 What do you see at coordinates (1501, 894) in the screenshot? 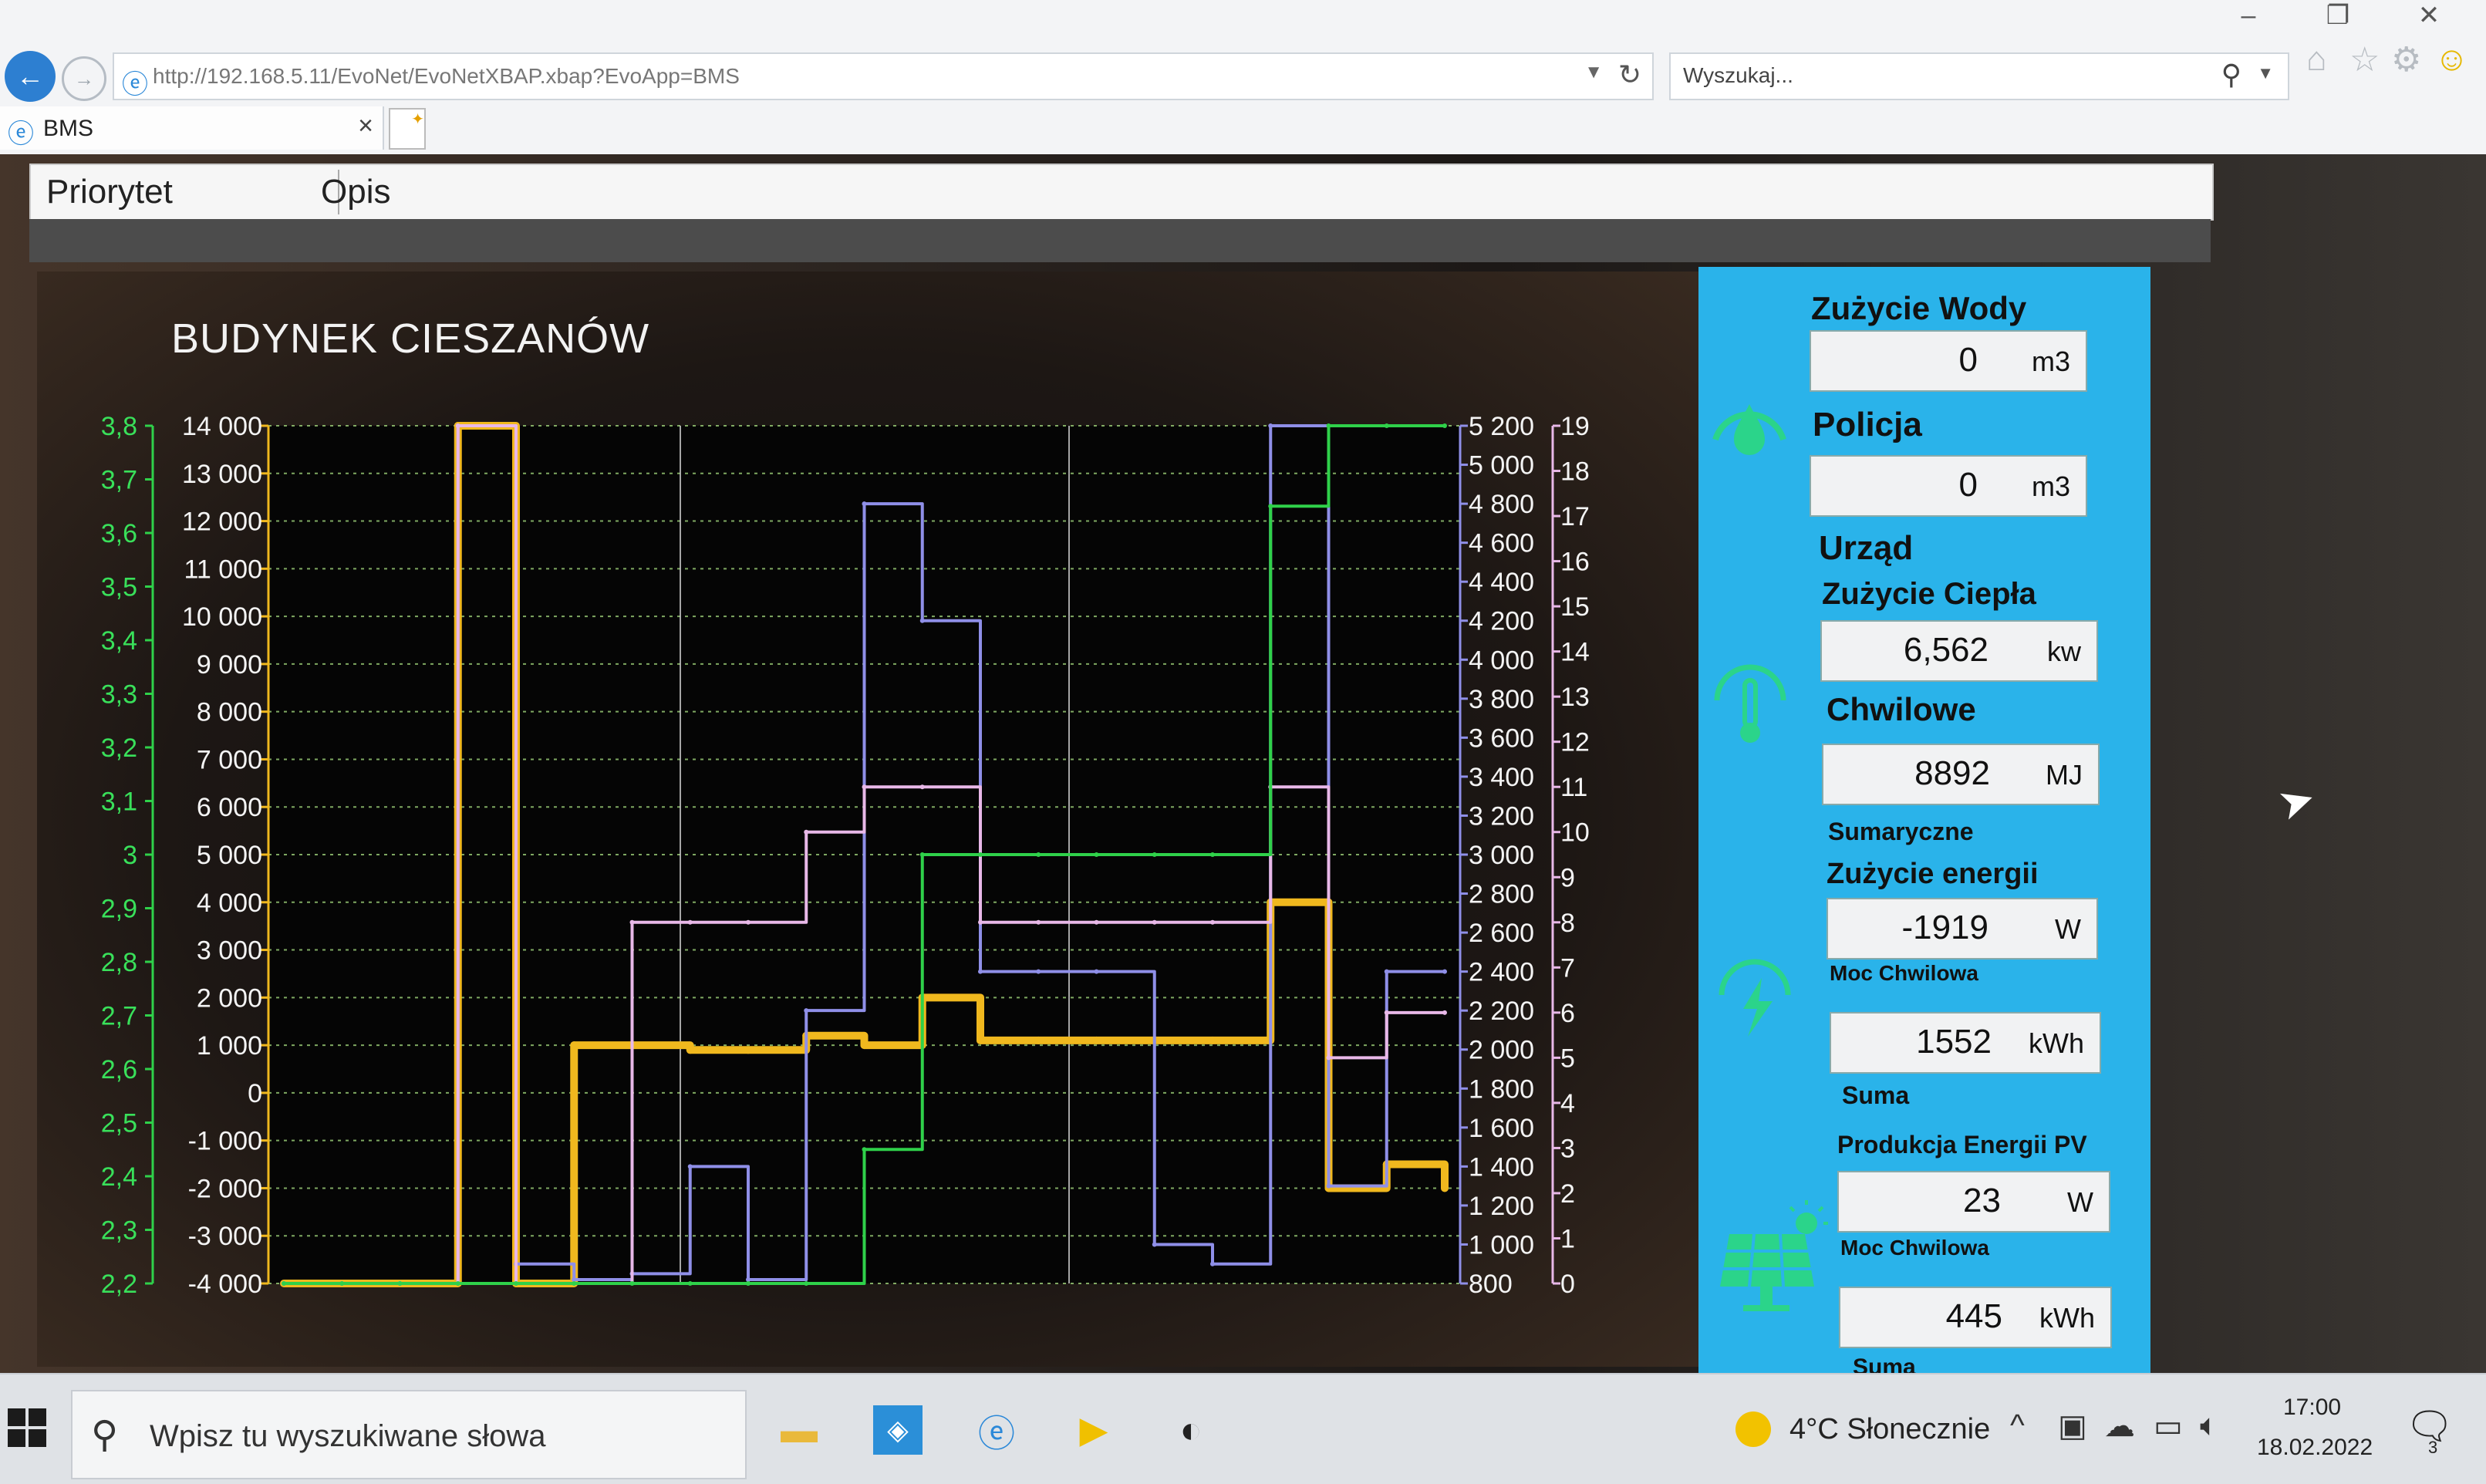
I see `axis-tick-label: 2 800` at bounding box center [1501, 894].